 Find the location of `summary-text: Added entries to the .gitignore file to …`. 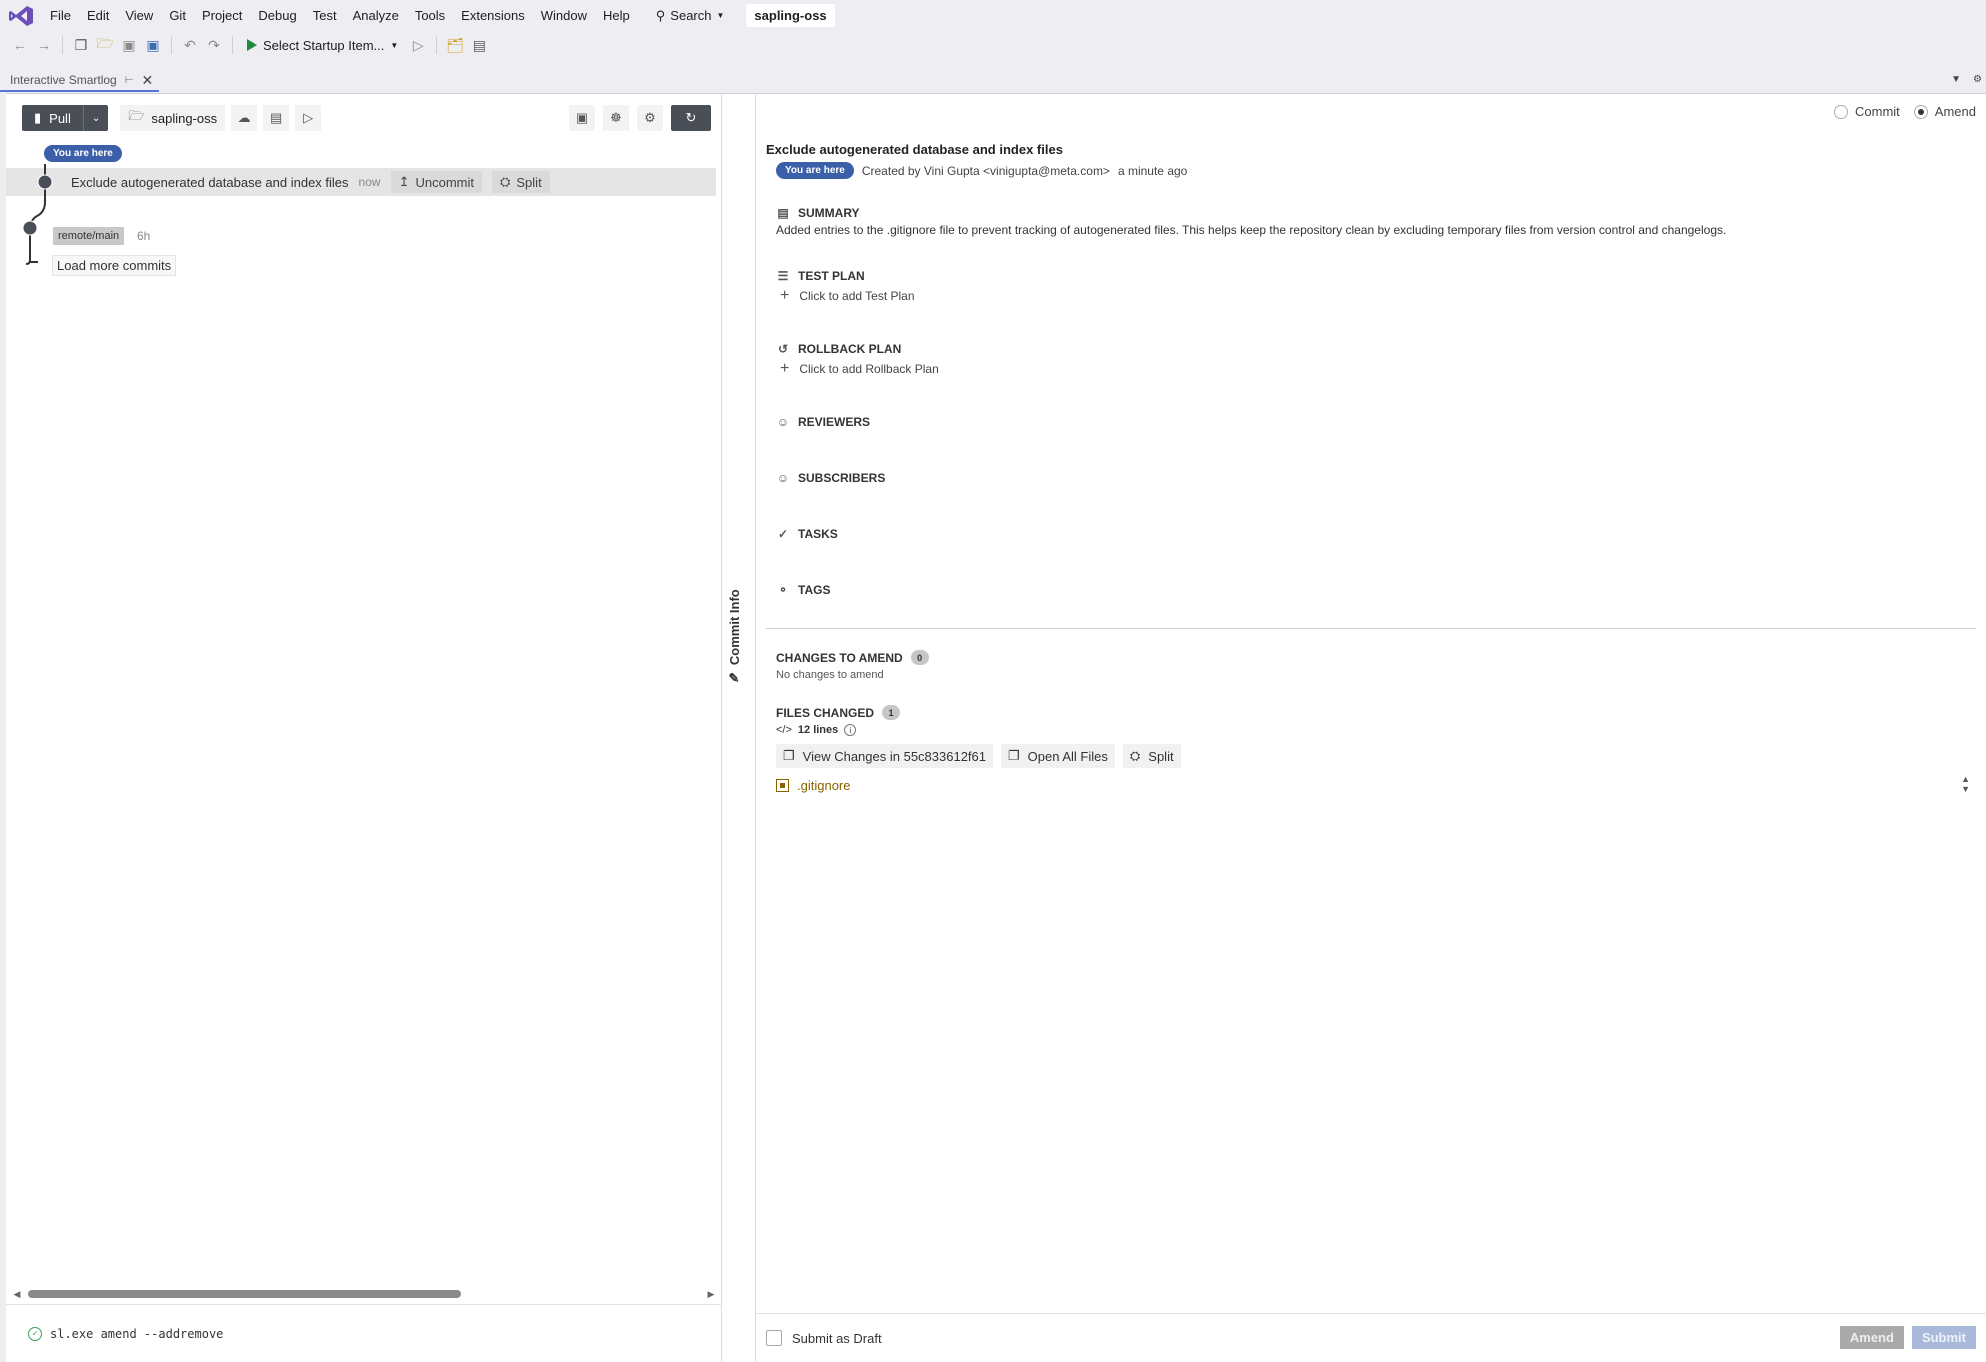

summary-text: Added entries to the .gitignore file to … is located at coordinates (1251, 230).